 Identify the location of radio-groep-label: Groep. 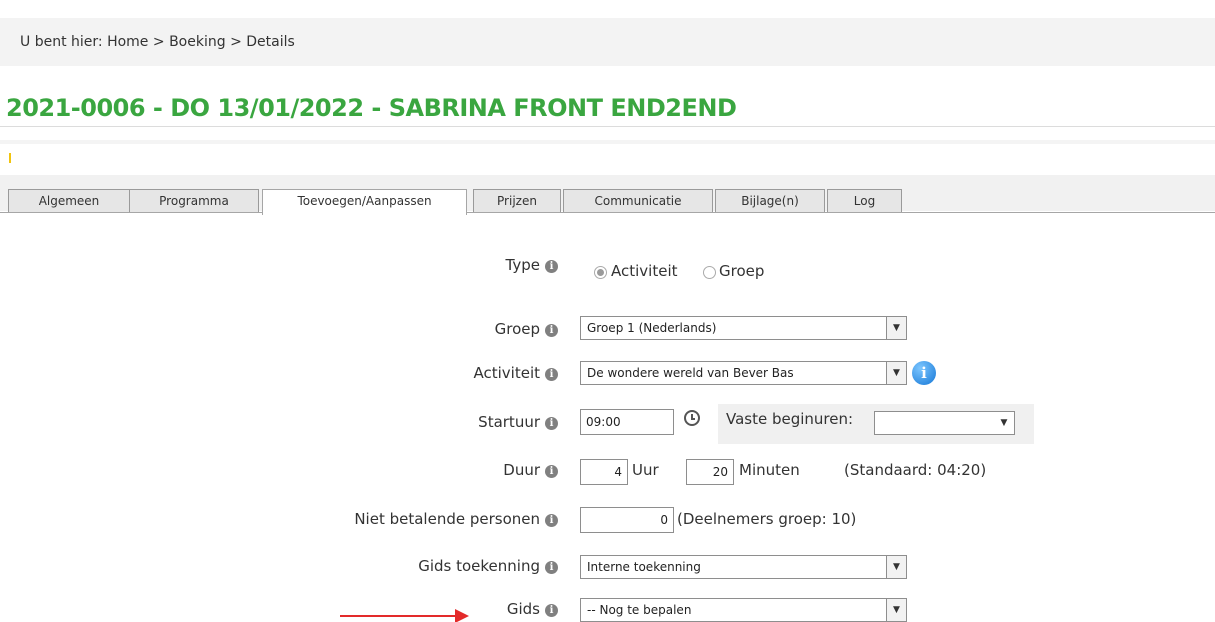
(741, 271).